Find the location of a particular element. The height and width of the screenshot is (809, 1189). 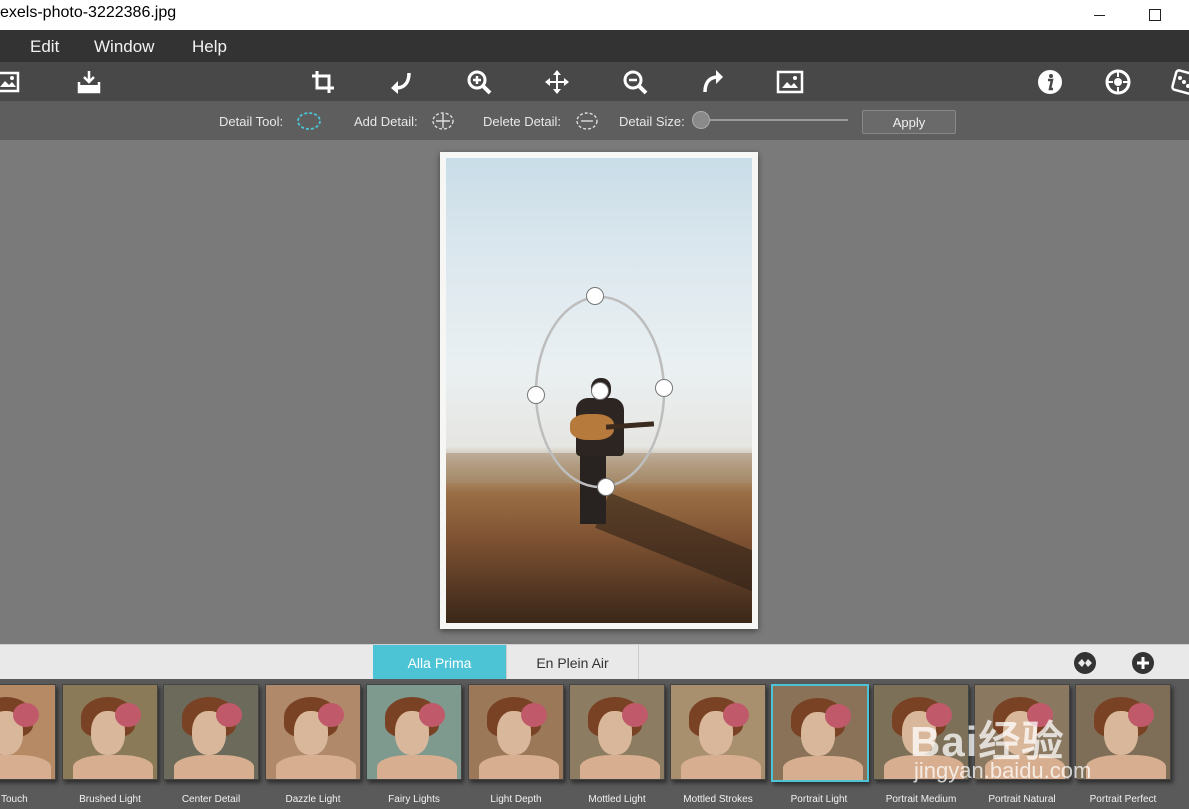

zoom-out-icon is located at coordinates (635, 82).